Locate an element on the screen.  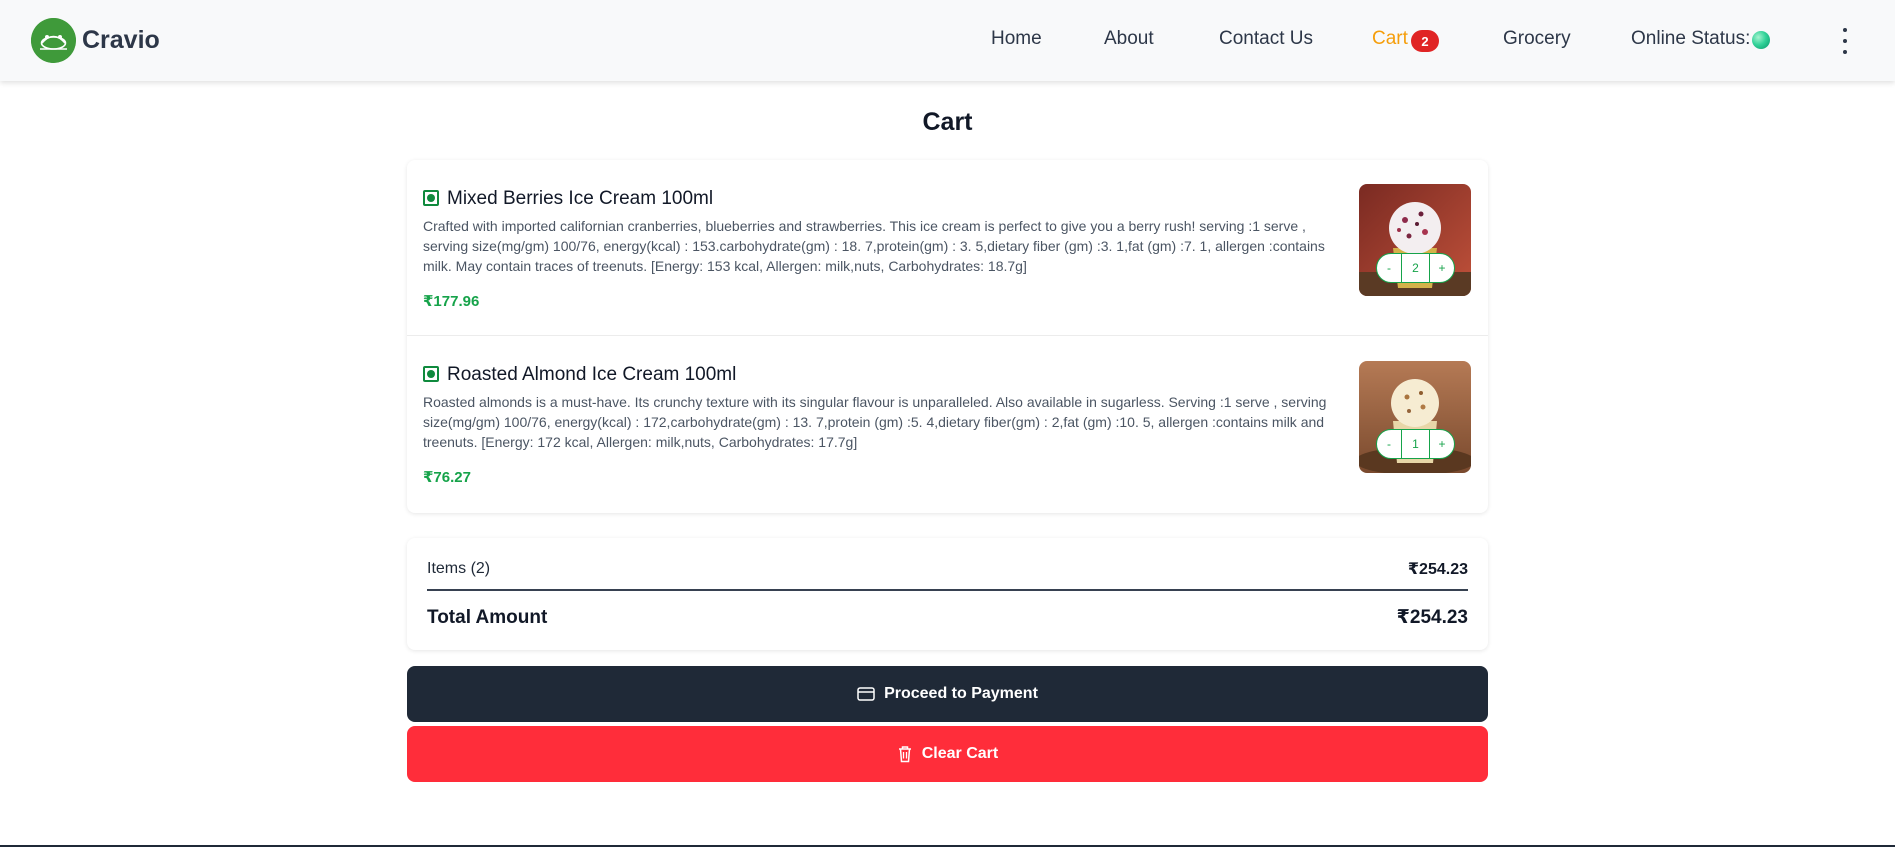
item-name: Roasted Almond Ice Cream 100ml is located at coordinates (592, 374).